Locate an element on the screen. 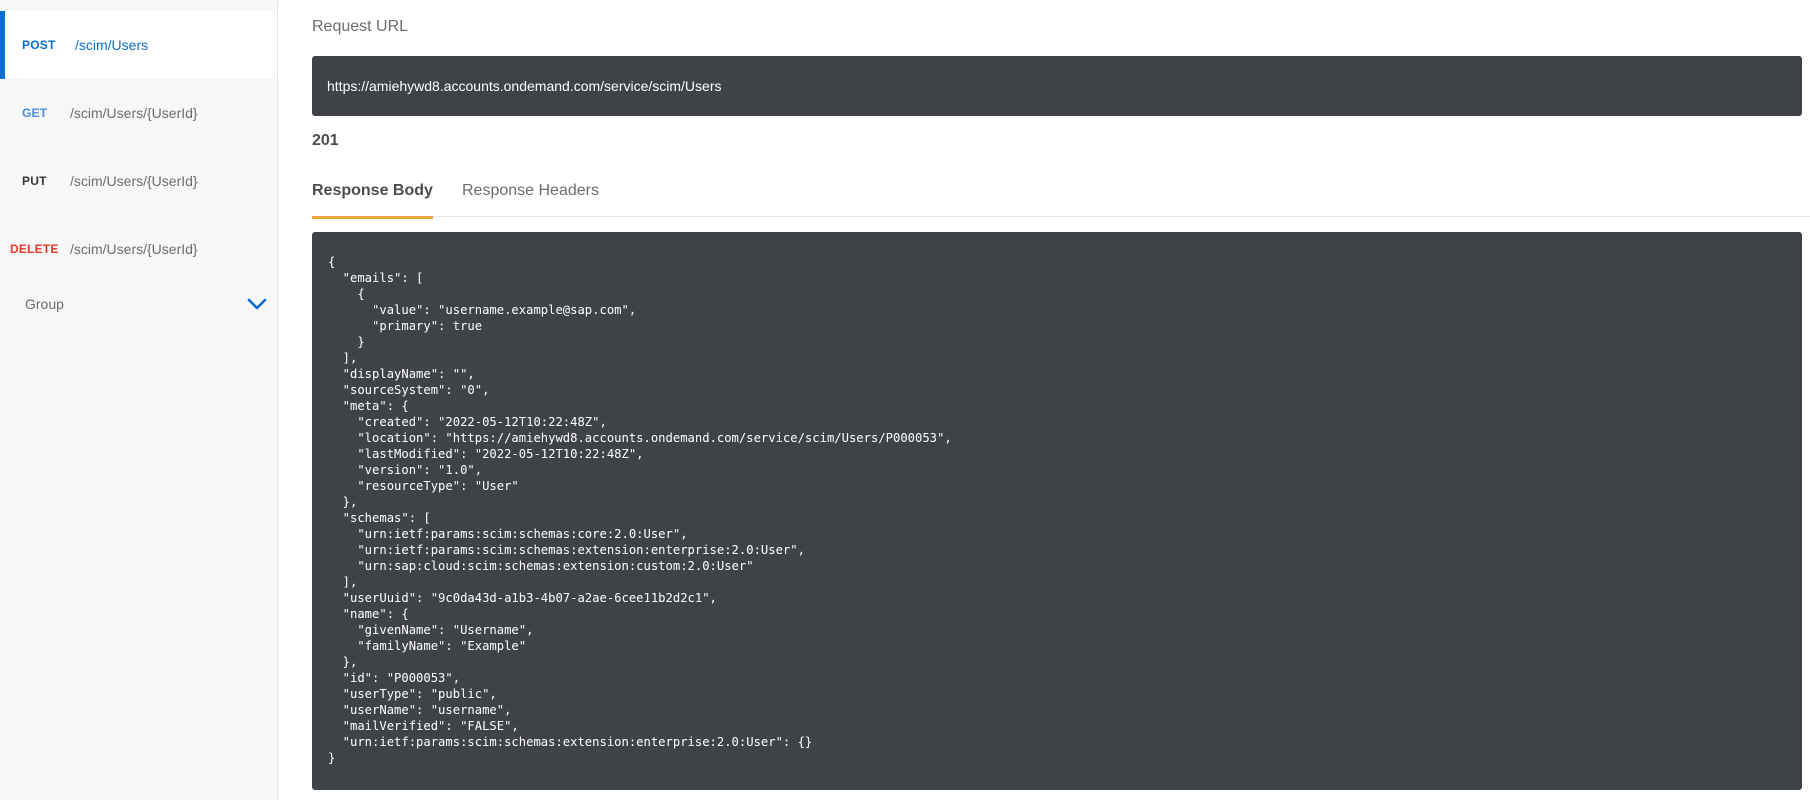 The height and width of the screenshot is (800, 1810). chevron-down-icon is located at coordinates (257, 304).